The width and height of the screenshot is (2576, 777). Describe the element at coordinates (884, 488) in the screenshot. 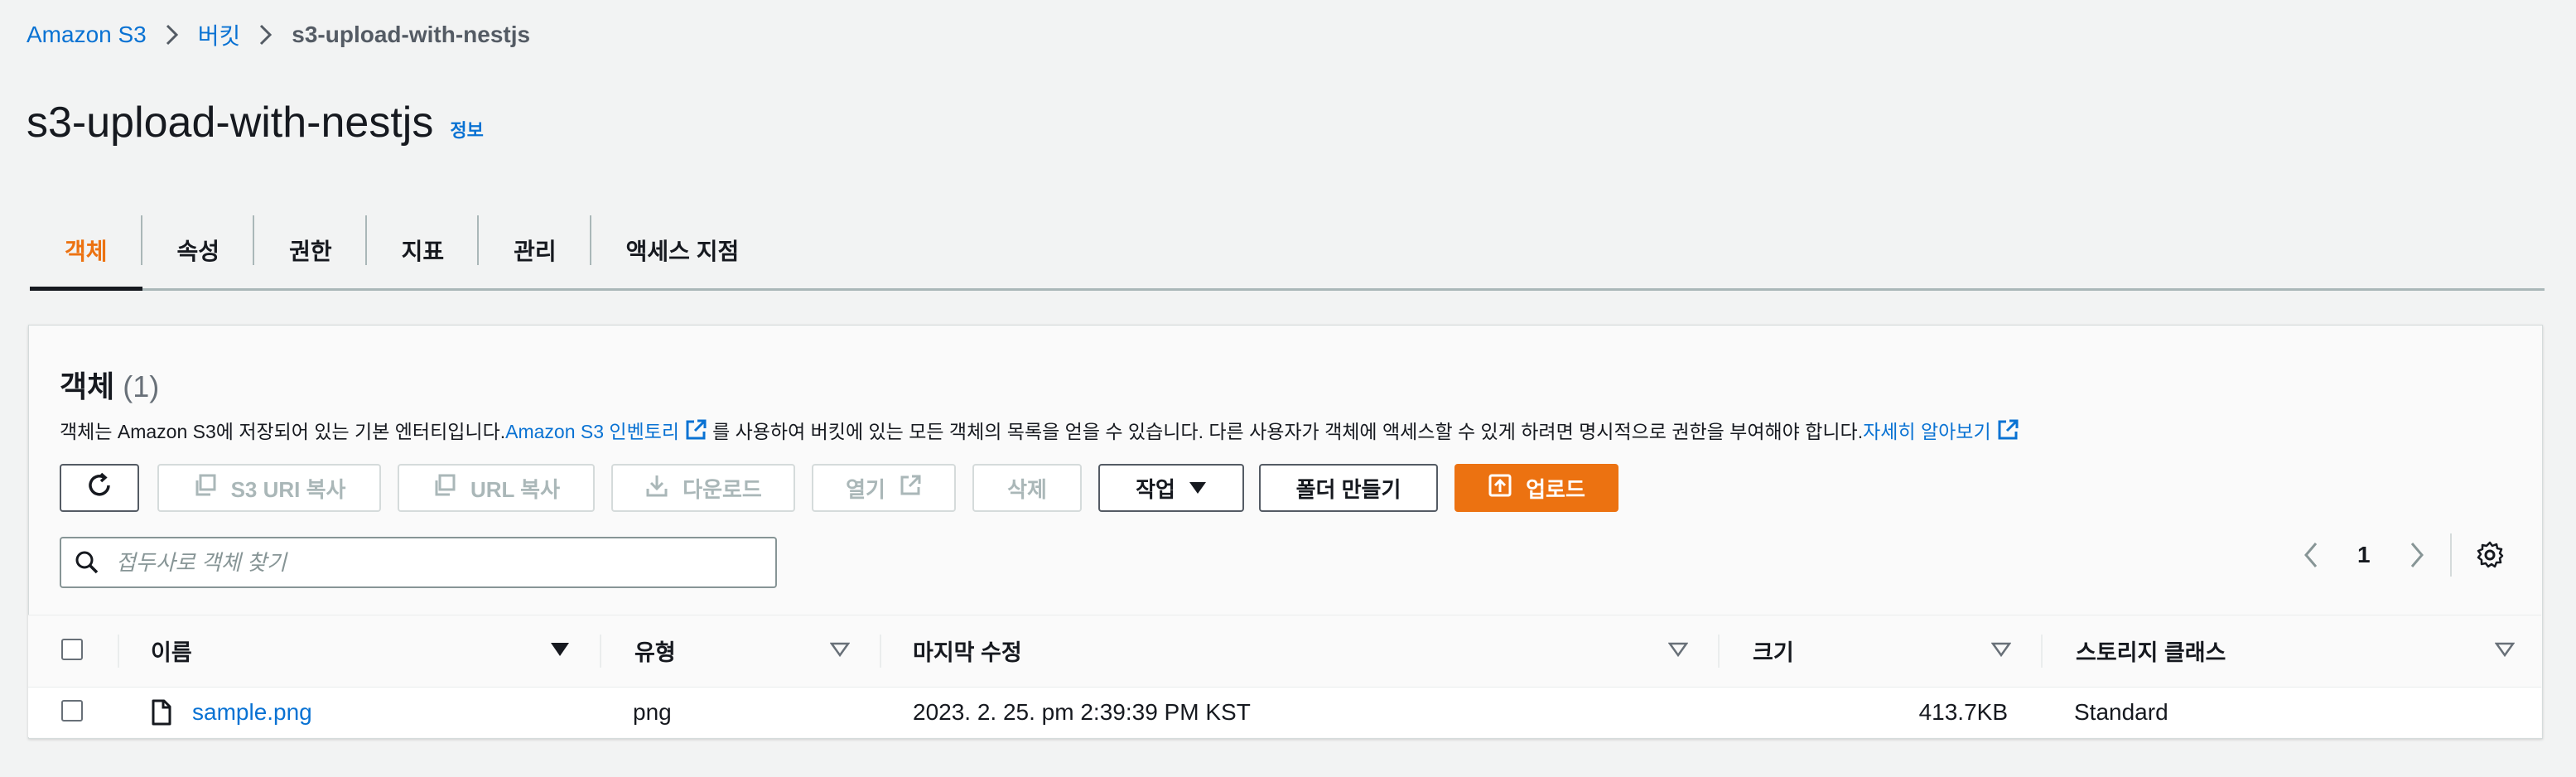

I see `open-button: 열기` at that location.